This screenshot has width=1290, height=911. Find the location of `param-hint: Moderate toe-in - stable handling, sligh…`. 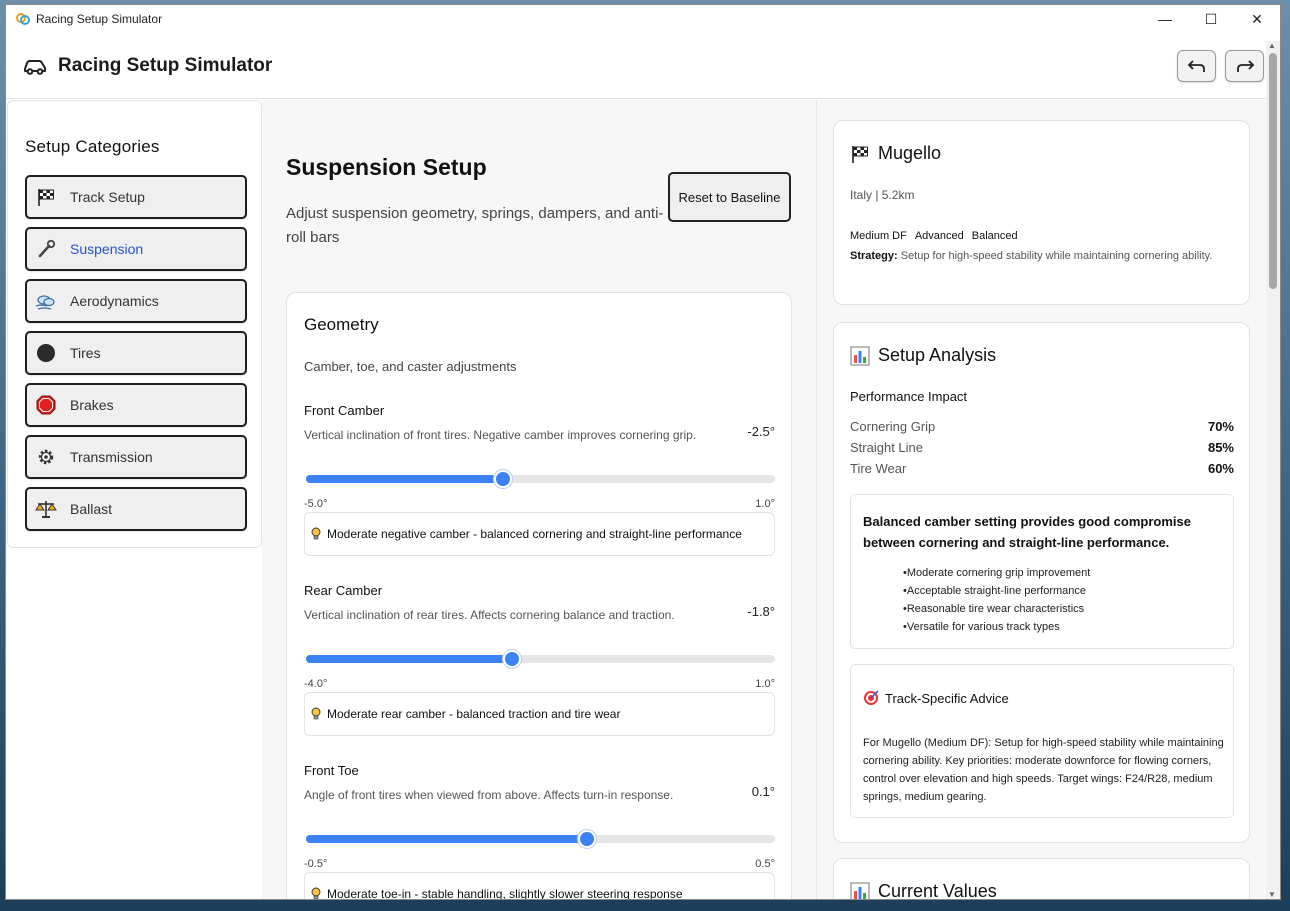

param-hint: Moderate toe-in - stable handling, sligh… is located at coordinates (539, 885).